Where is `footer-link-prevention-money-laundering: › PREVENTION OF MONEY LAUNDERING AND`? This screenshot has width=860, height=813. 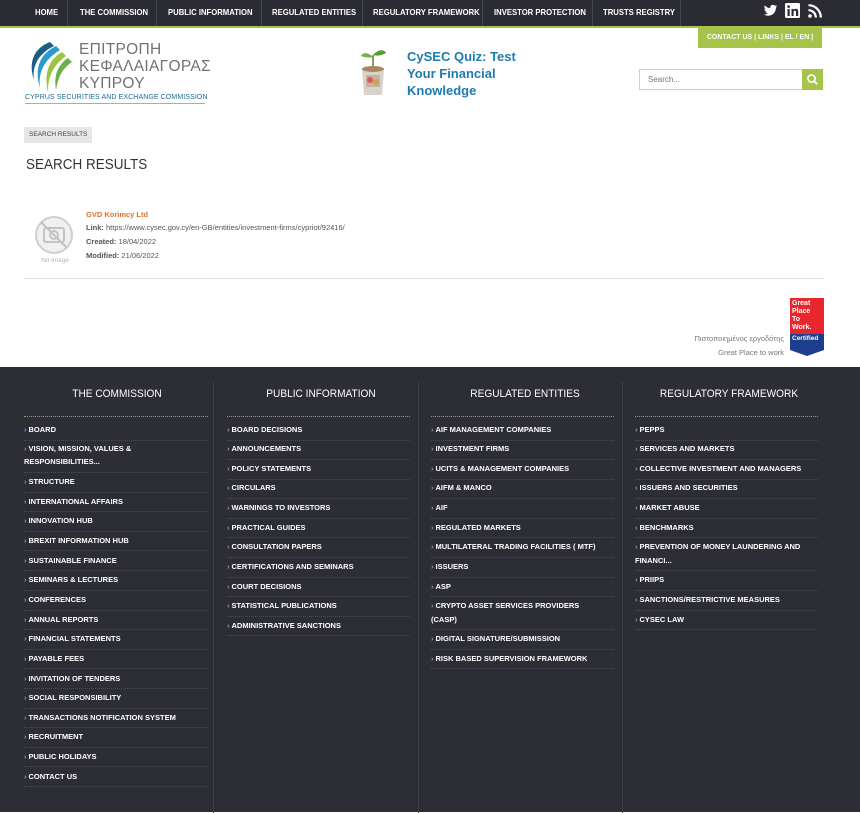 footer-link-prevention-money-laundering: › PREVENTION OF MONEY LAUNDERING AND is located at coordinates (717, 546).